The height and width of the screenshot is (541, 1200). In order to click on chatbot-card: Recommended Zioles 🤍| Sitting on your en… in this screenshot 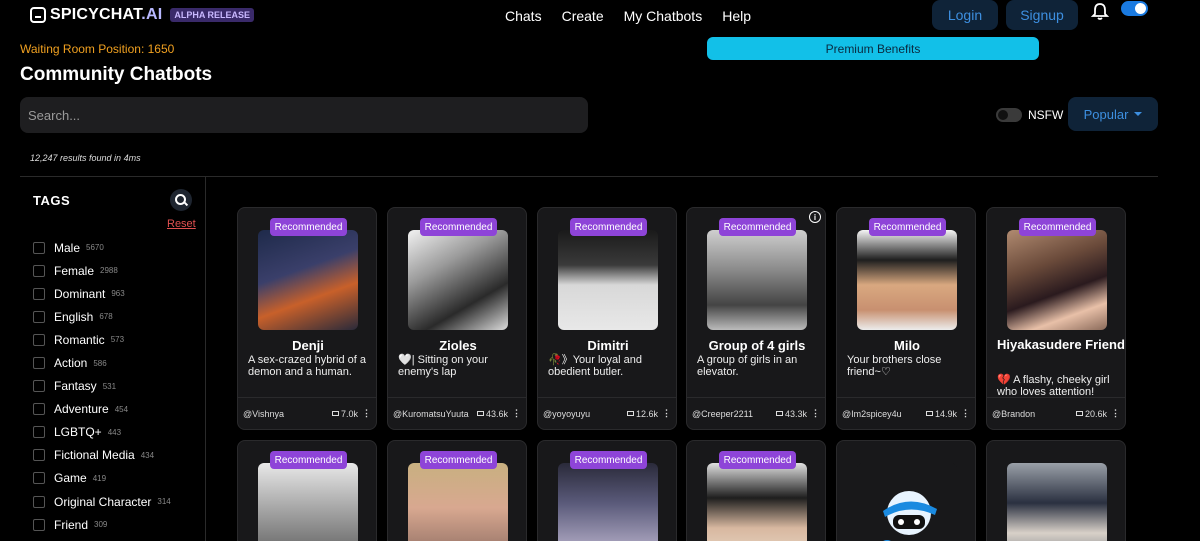, I will do `click(457, 318)`.